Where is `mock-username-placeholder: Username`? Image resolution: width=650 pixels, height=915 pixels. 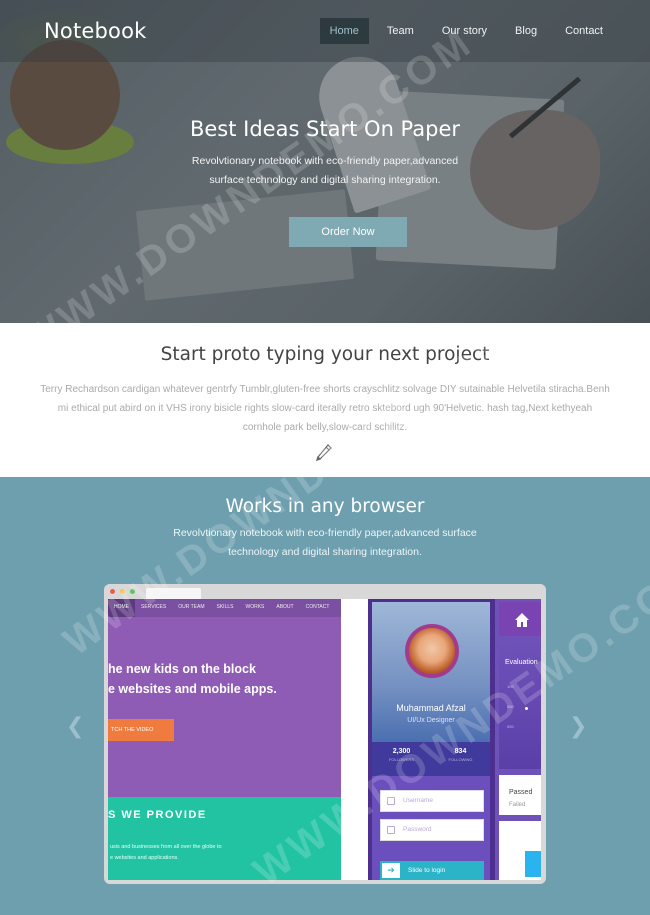
mock-username-placeholder: Username is located at coordinates (418, 800).